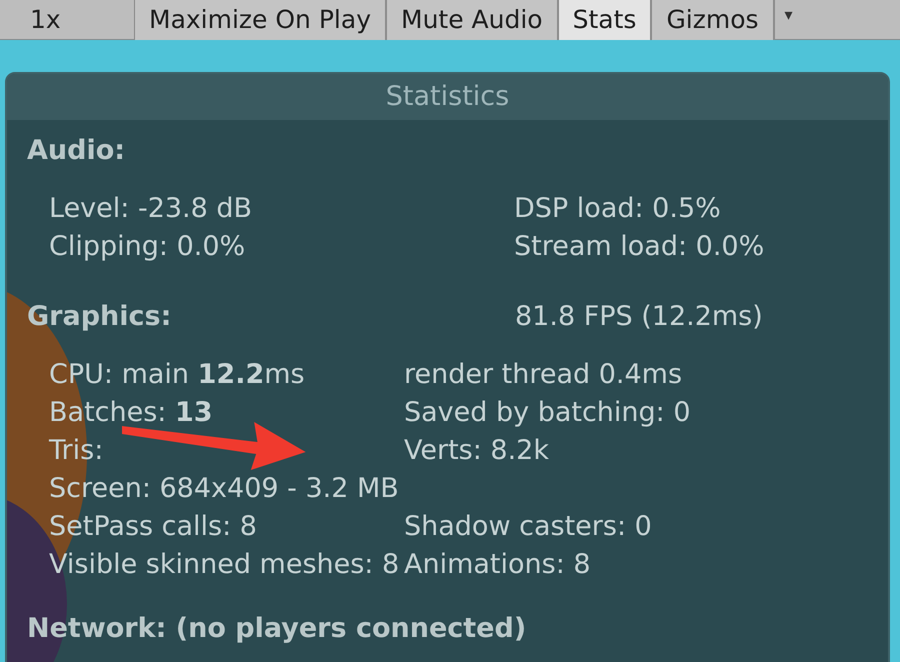  What do you see at coordinates (276, 629) in the screenshot?
I see `section-heading: Network: (no players connected)` at bounding box center [276, 629].